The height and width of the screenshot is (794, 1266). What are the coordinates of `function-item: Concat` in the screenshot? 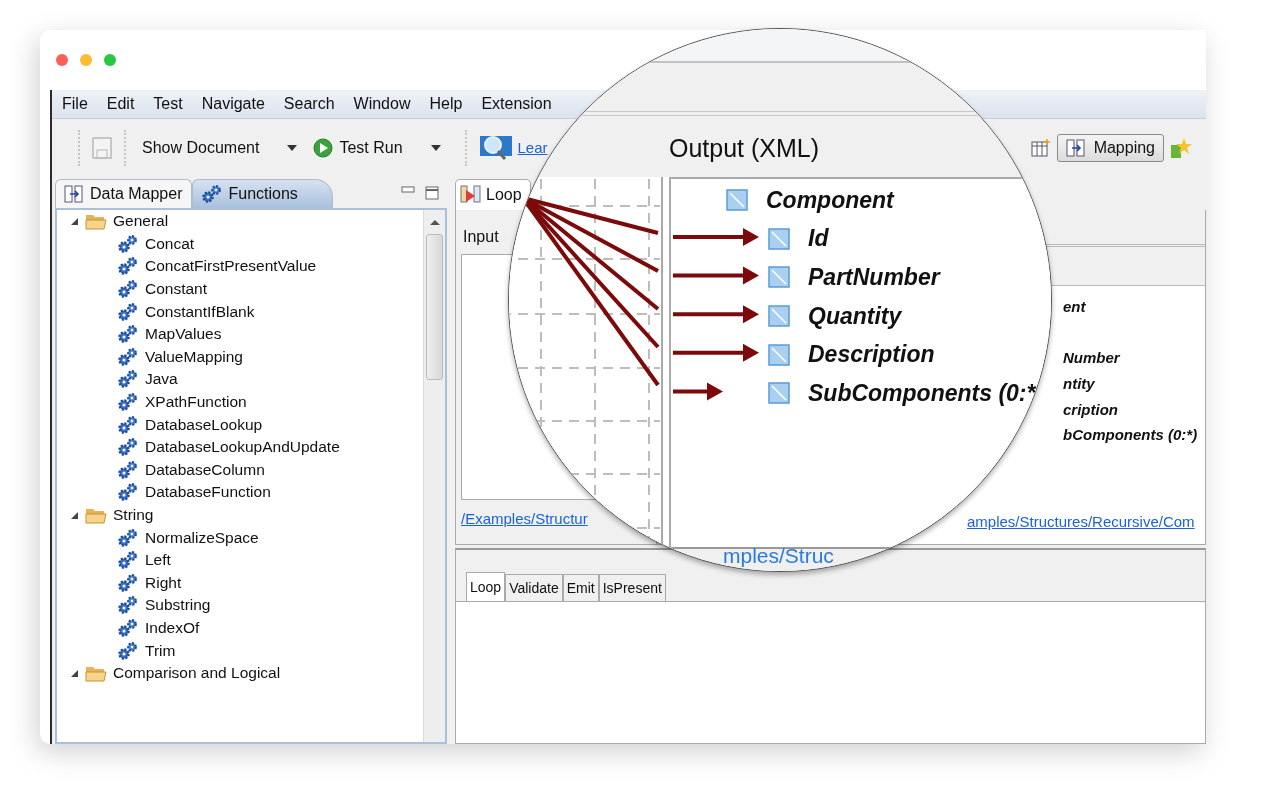 It's located at (170, 243).